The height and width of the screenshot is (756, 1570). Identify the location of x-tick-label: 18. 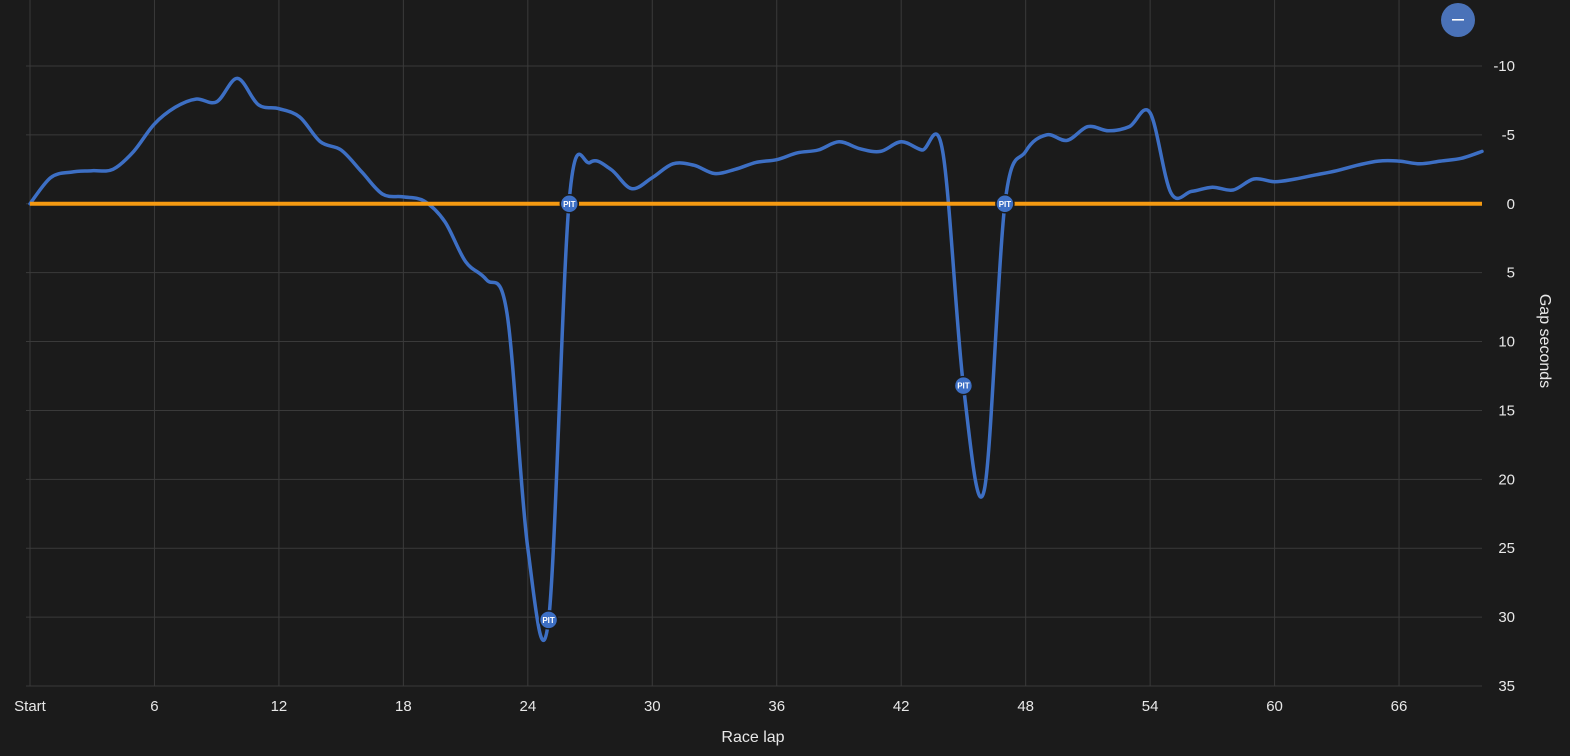
(403, 706).